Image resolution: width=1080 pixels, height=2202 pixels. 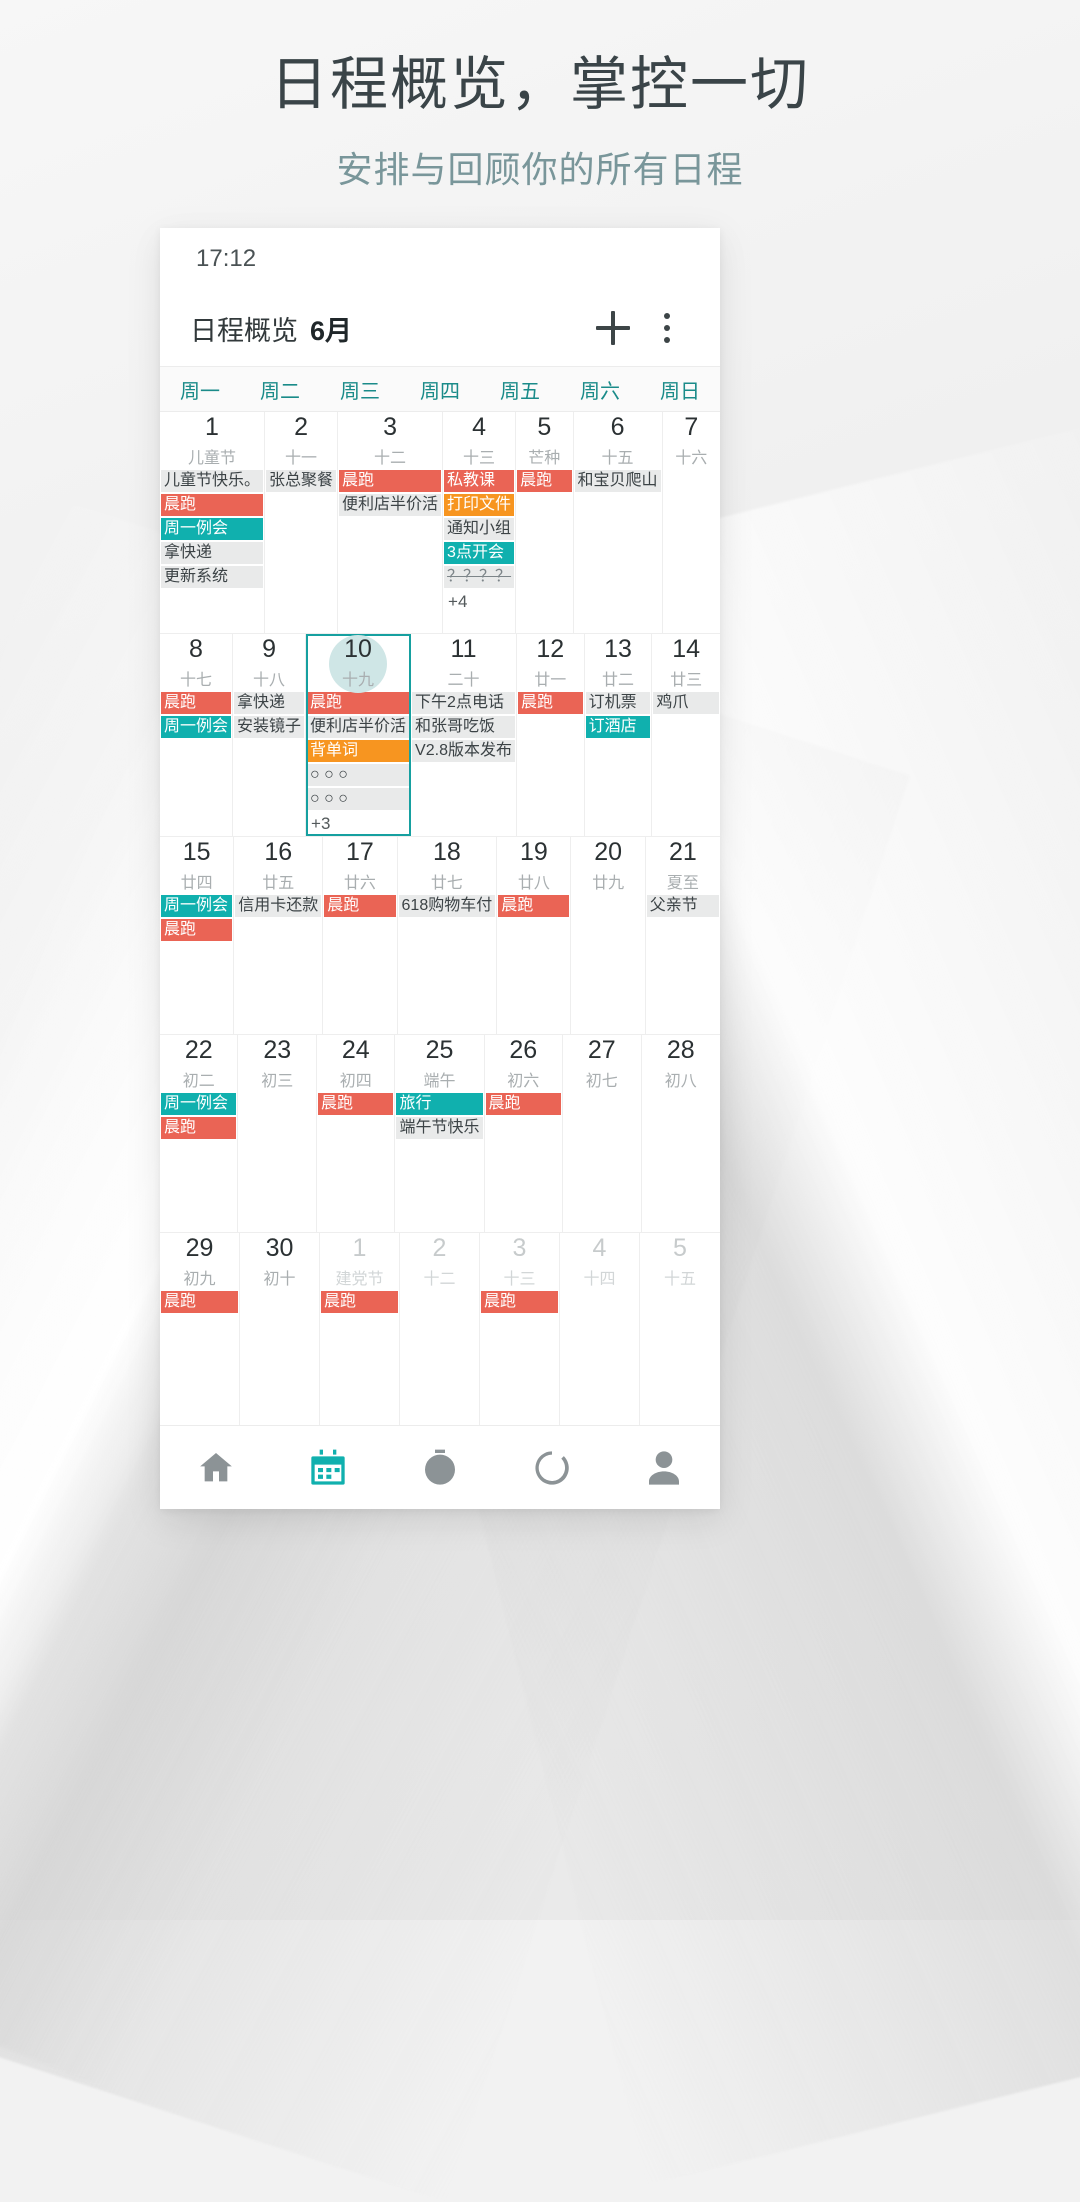 I want to click on calendar-day-17: 17 廿六 晨跑, so click(x=360, y=935).